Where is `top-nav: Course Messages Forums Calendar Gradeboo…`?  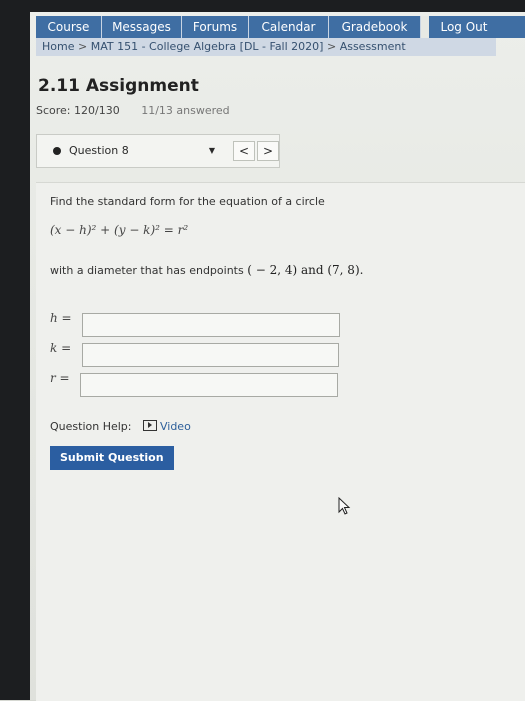 top-nav: Course Messages Forums Calendar Gradeboo… is located at coordinates (280, 27).